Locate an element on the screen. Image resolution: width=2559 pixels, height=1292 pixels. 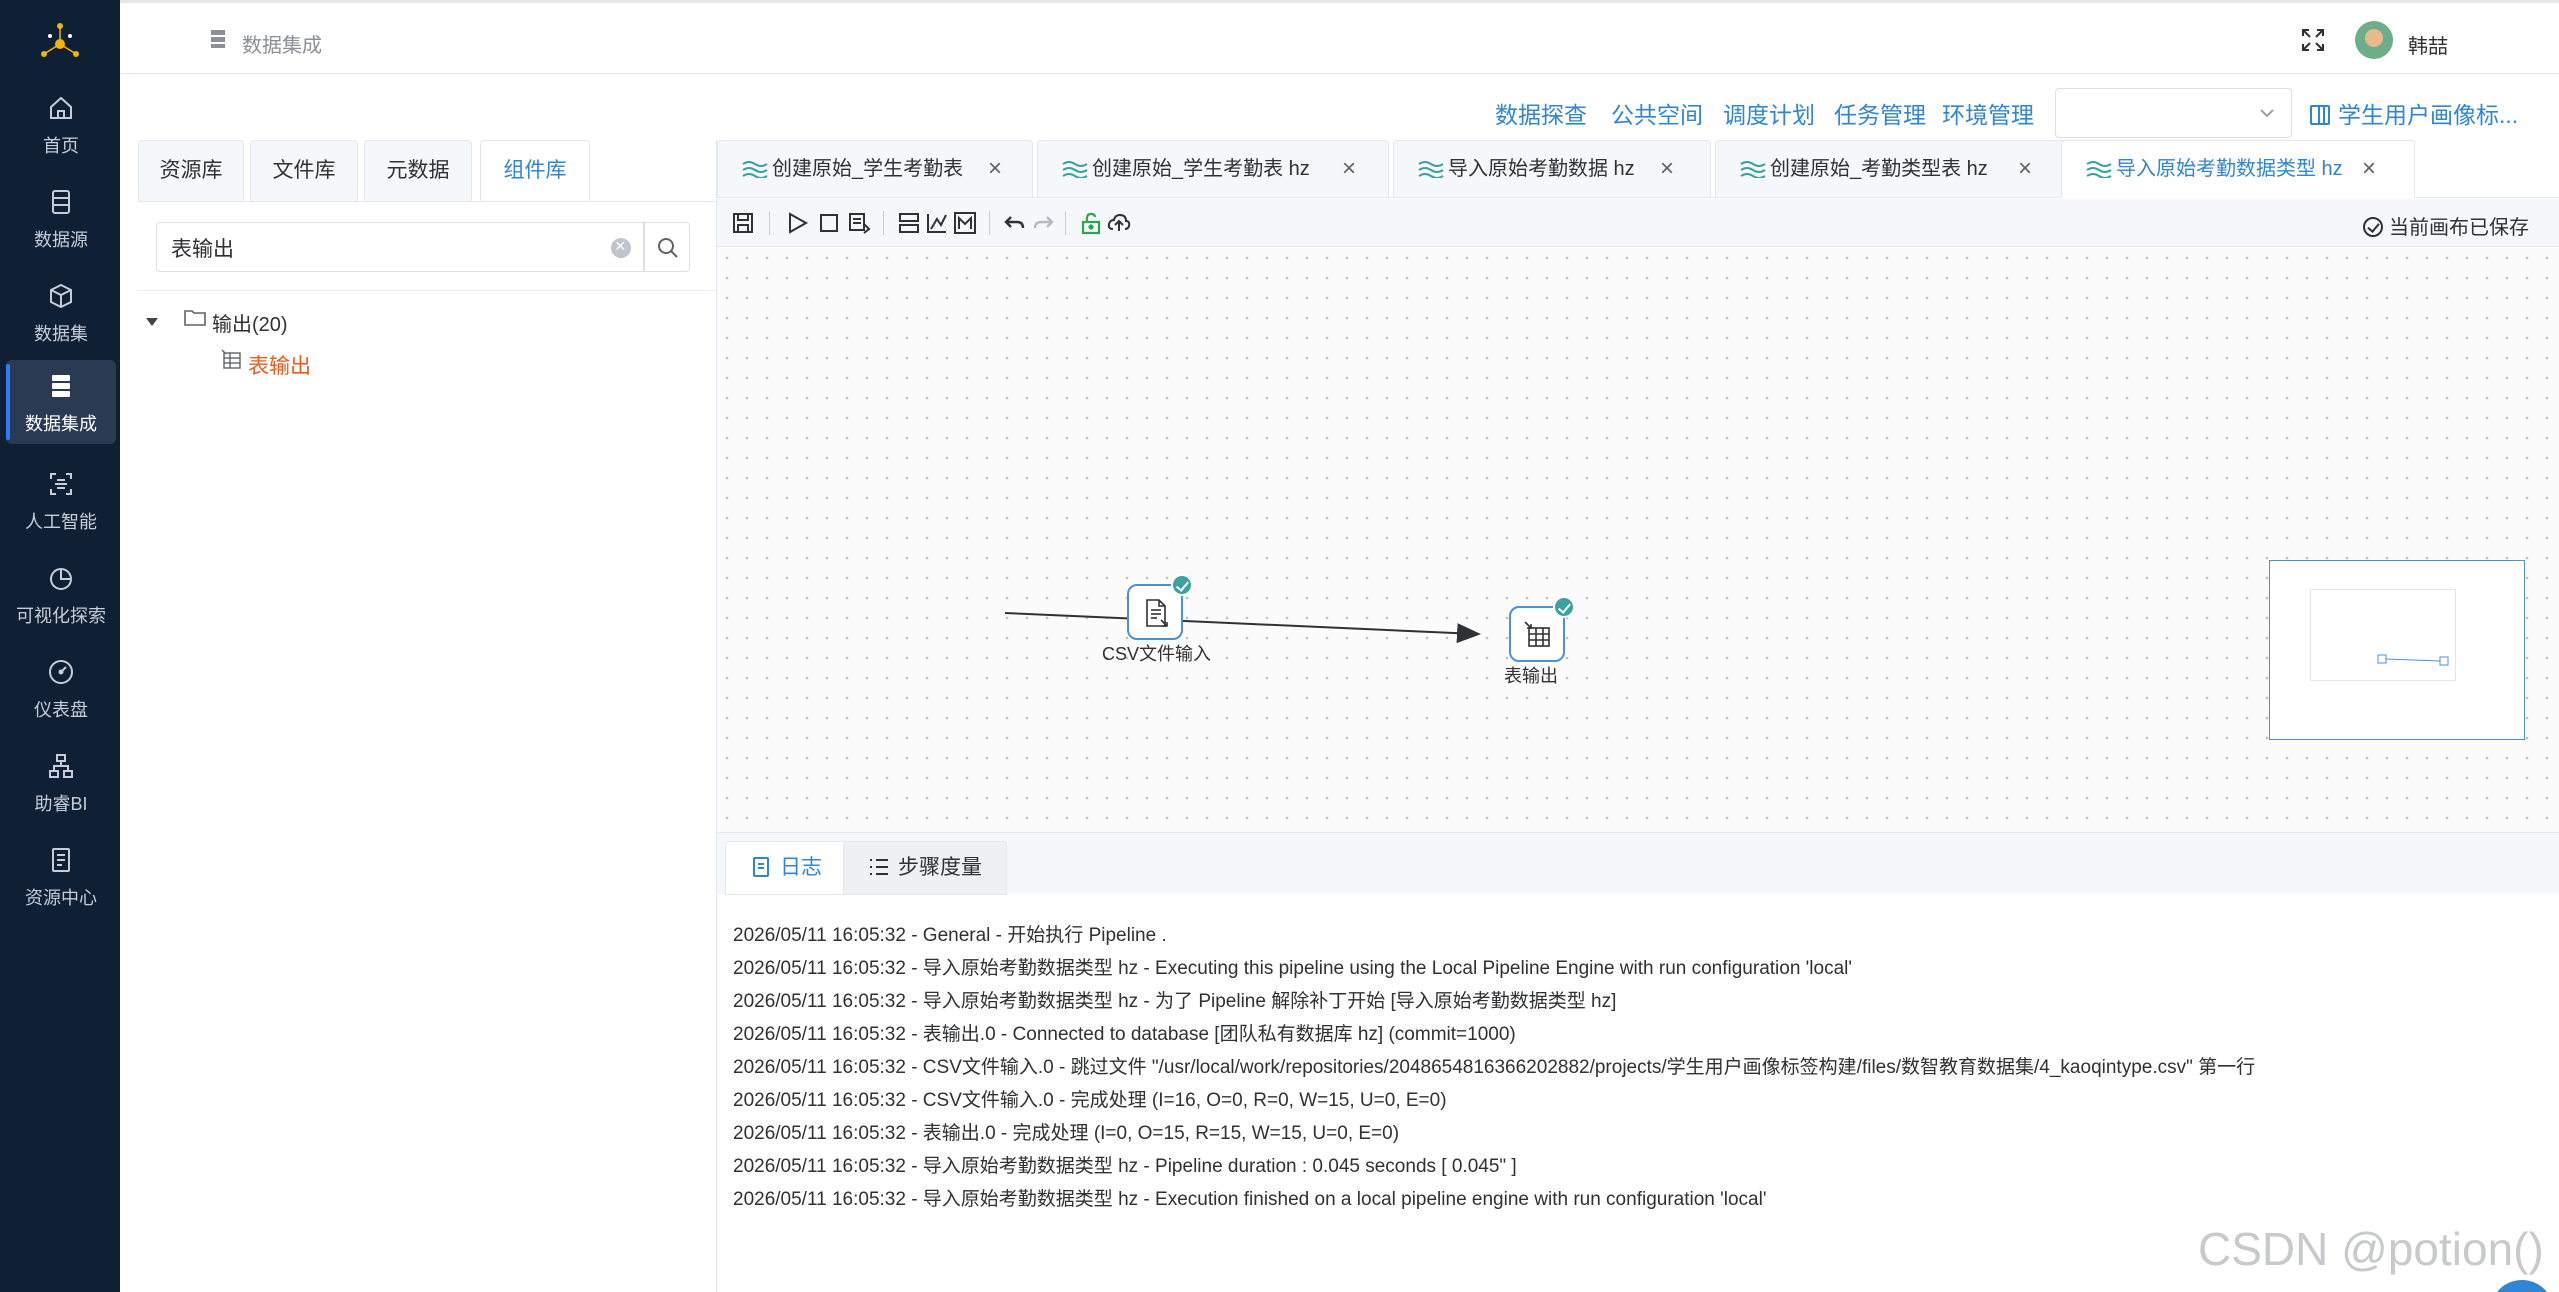
nav-item-dashboard: 仪表盘 is located at coordinates (61, 688).